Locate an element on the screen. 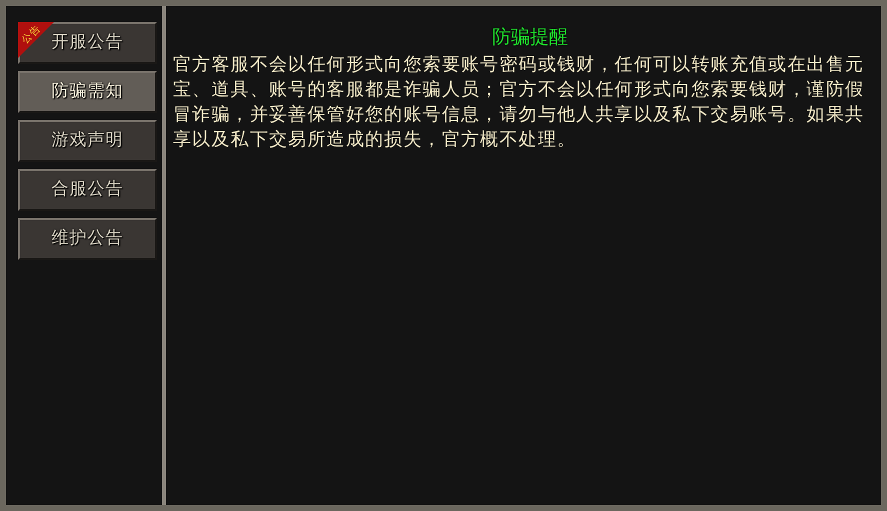 The height and width of the screenshot is (511, 887). notice-title: 防骗提醒 is located at coordinates (530, 37).